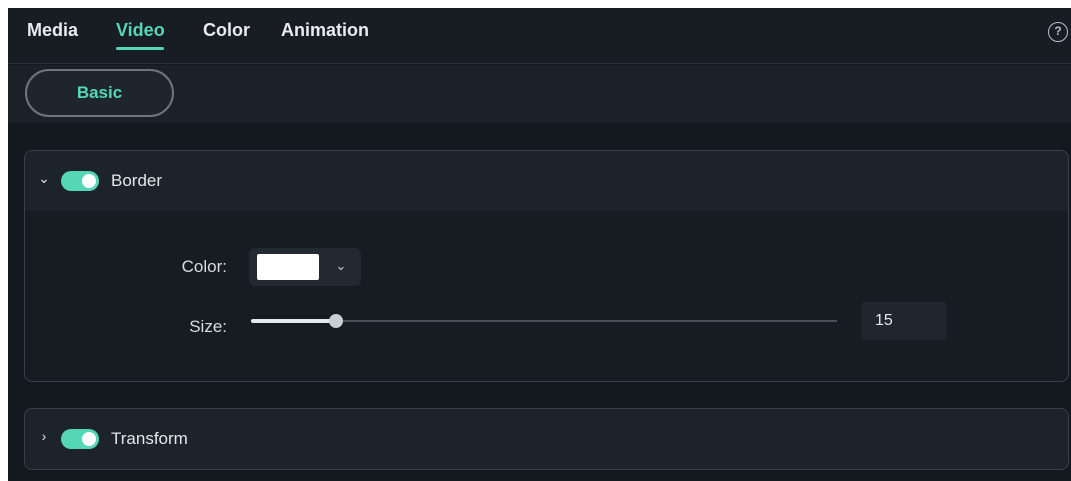  I want to click on transform-section: › Transform, so click(546, 439).